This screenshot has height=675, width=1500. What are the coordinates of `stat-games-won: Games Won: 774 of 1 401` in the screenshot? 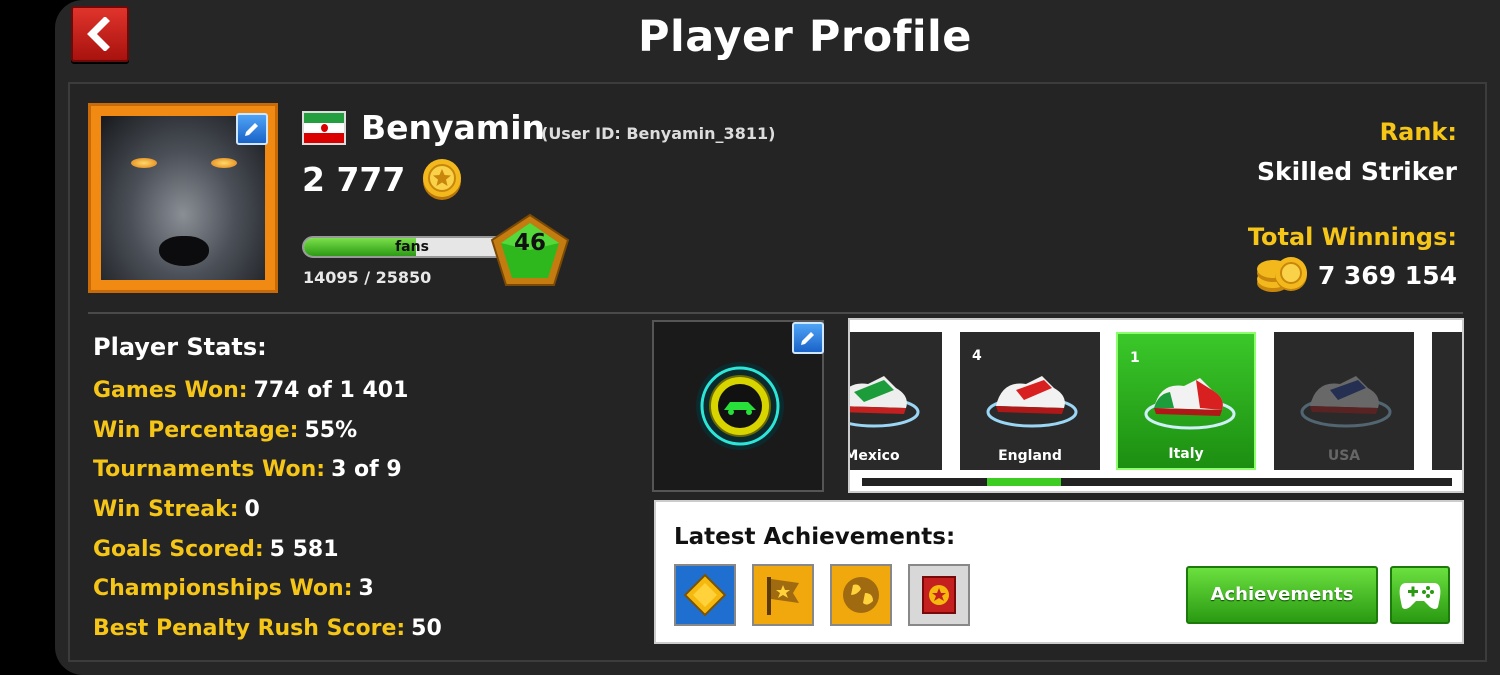 It's located at (251, 390).